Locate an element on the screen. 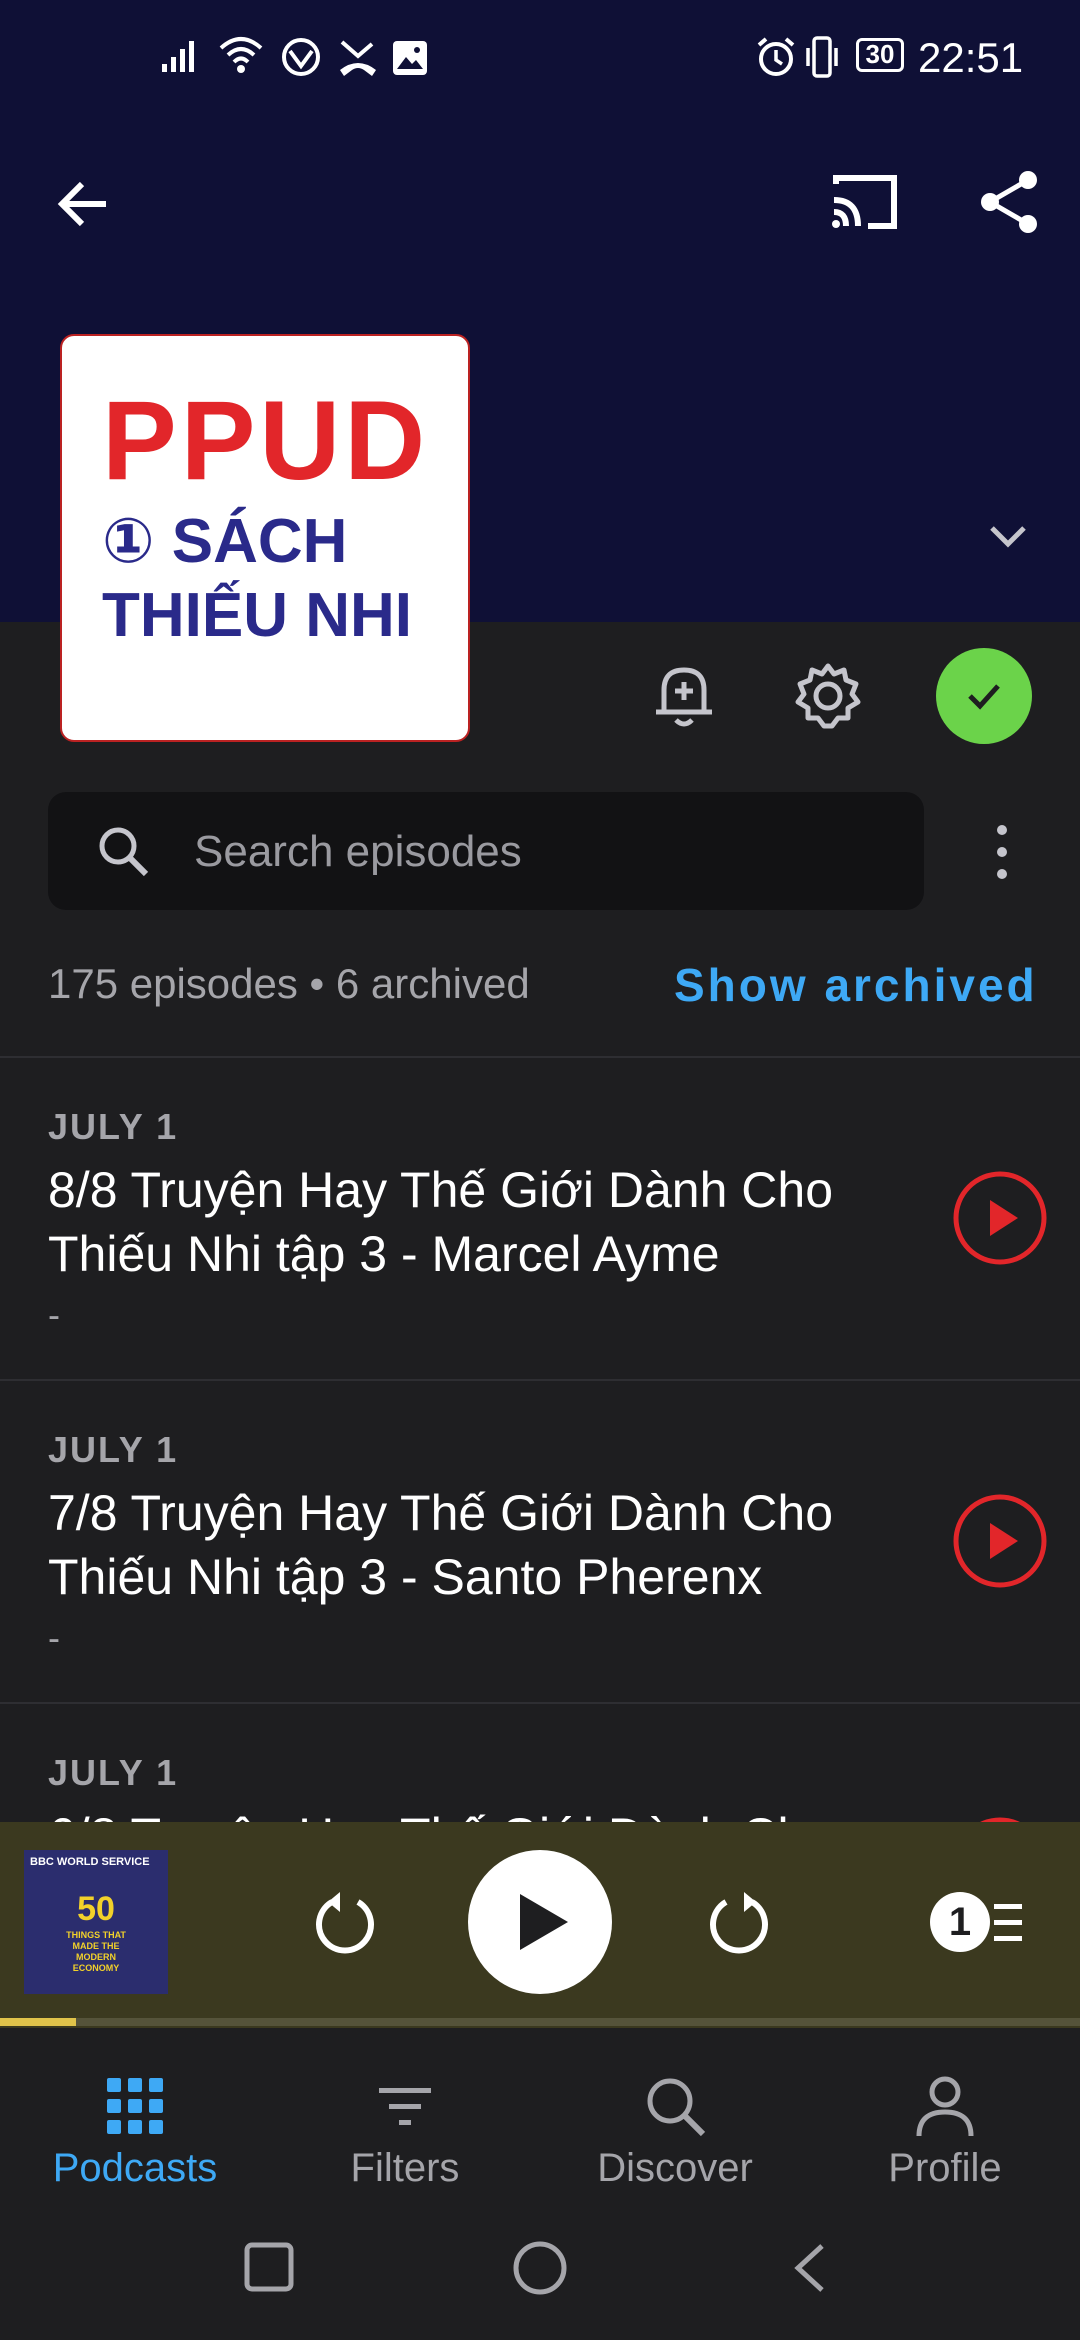 This screenshot has height=2340, width=1080. recents-icon is located at coordinates (269, 2267).